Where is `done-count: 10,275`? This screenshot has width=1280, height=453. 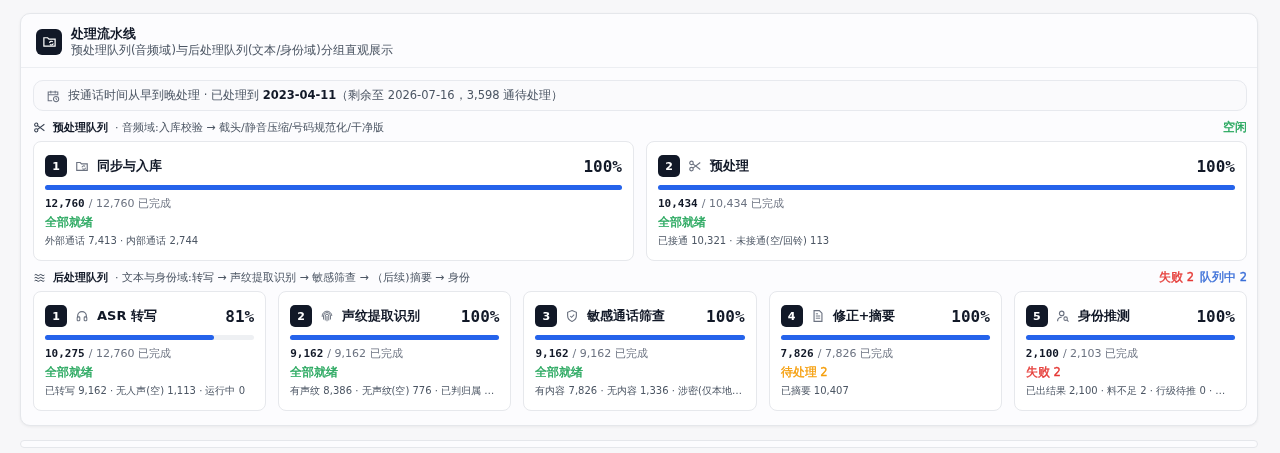 done-count: 10,275 is located at coordinates (65, 353).